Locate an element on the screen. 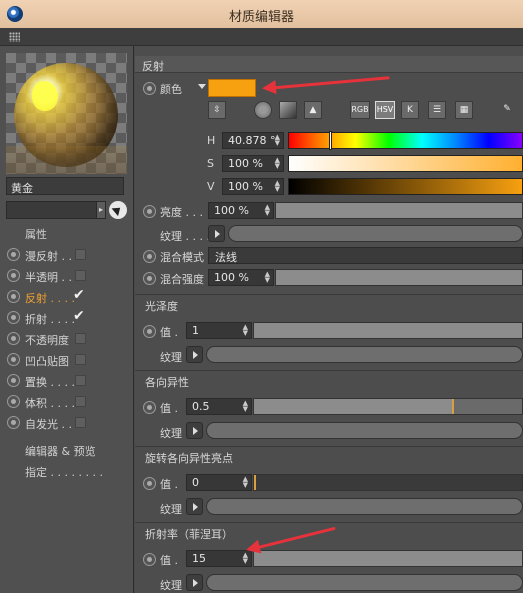 This screenshot has height=593, width=523. kelvin-mode-button: K is located at coordinates (410, 110).